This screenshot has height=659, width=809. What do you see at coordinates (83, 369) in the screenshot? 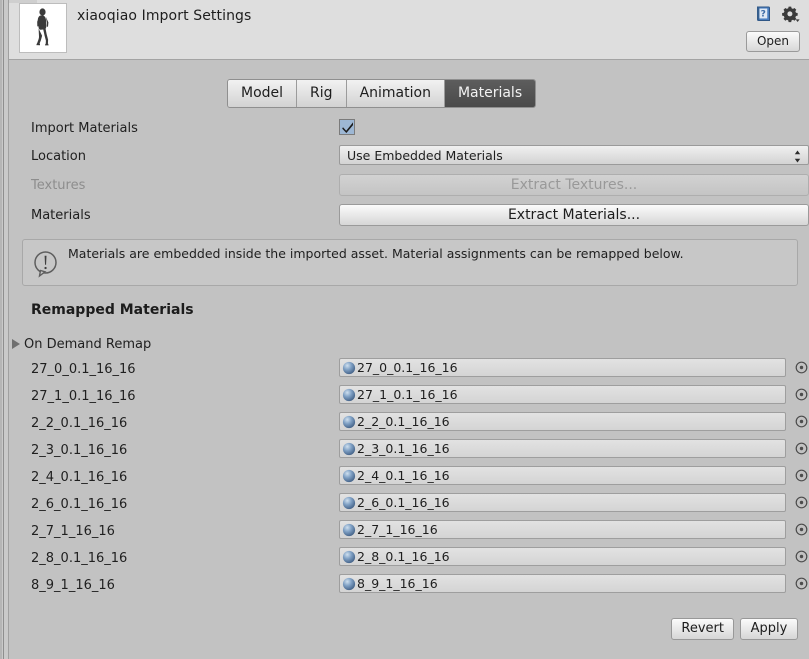
I see `material-source-name: 27_0_0.1_16_16` at bounding box center [83, 369].